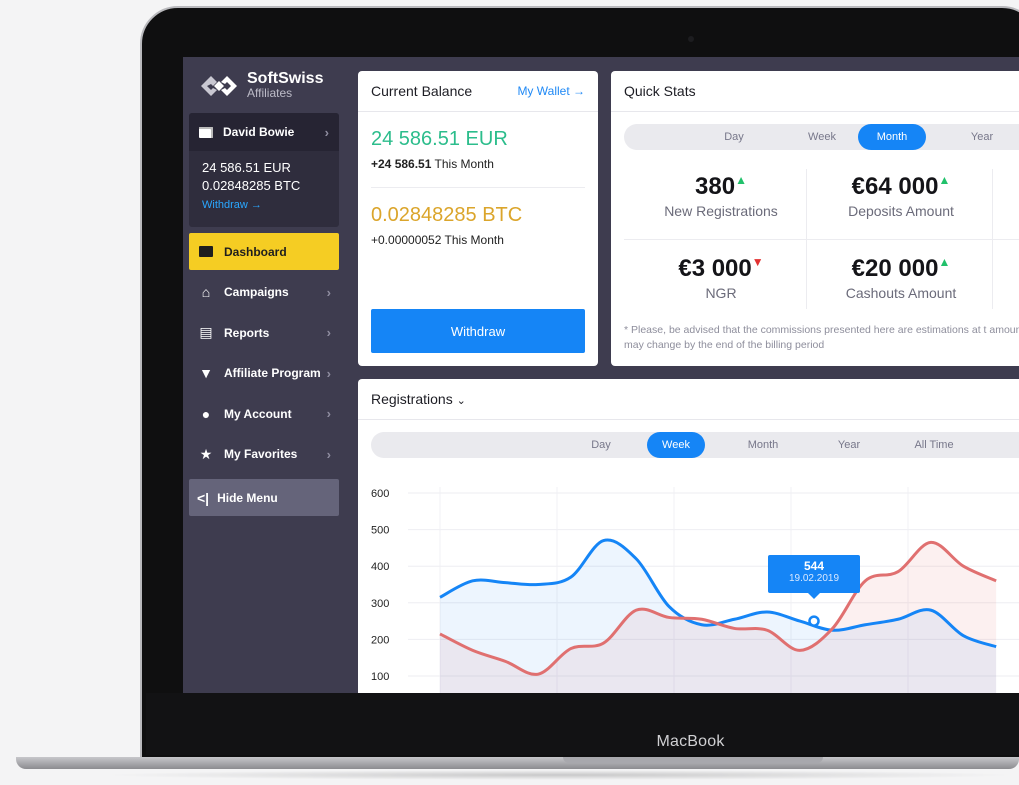 The image size is (1019, 785). What do you see at coordinates (691, 39) in the screenshot?
I see `camera` at bounding box center [691, 39].